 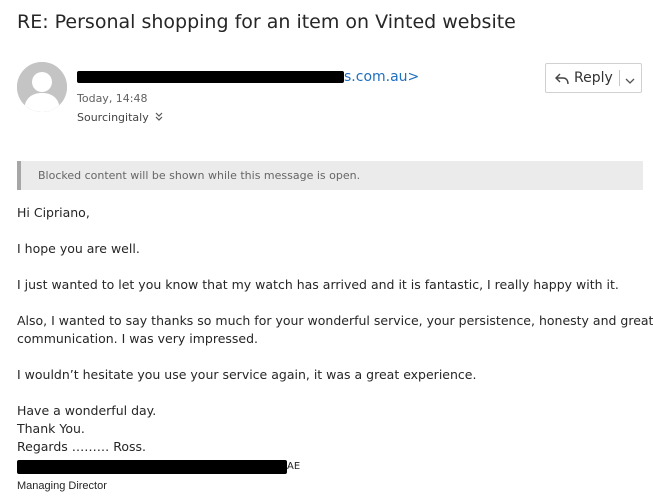 What do you see at coordinates (51, 428) in the screenshot?
I see `body-line: Thank You.` at bounding box center [51, 428].